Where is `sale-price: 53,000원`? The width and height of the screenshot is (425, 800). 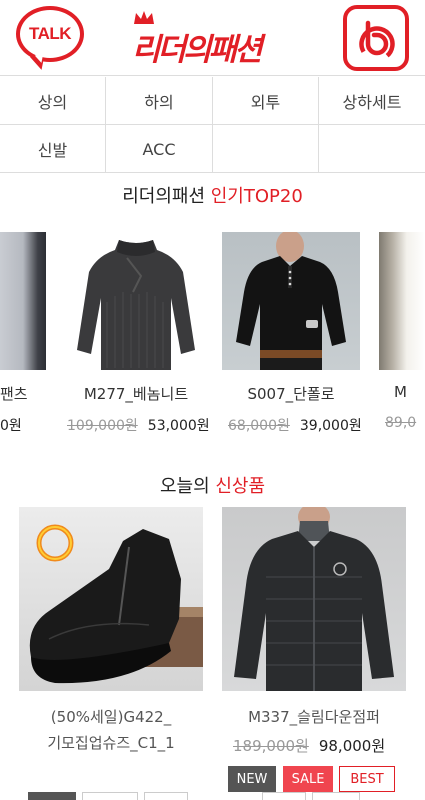 sale-price: 53,000원 is located at coordinates (178, 426).